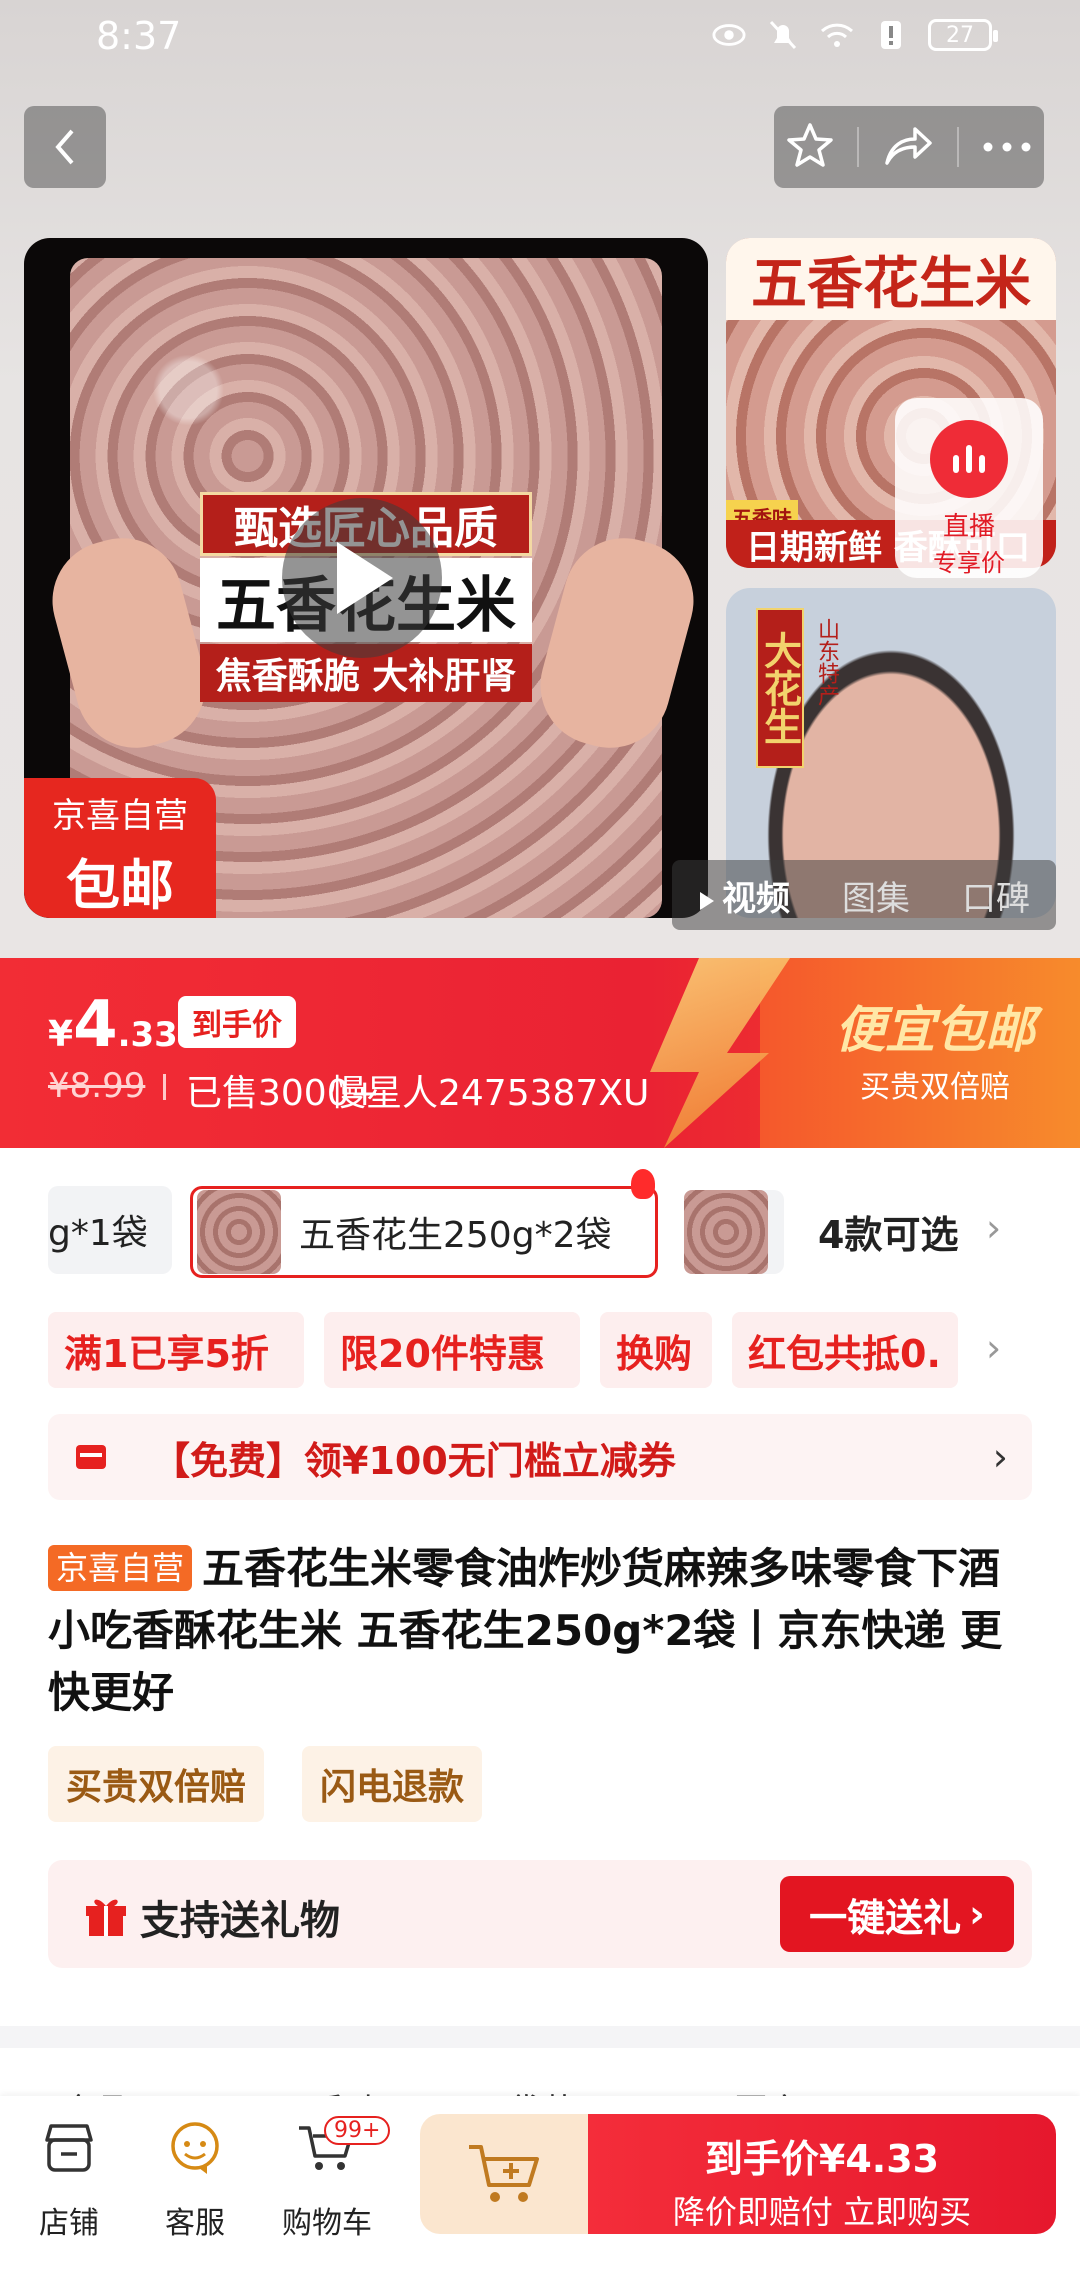 The image size is (1080, 2280). What do you see at coordinates (780, 688) in the screenshot?
I see `thumb2-vertical-title: 大花生` at bounding box center [780, 688].